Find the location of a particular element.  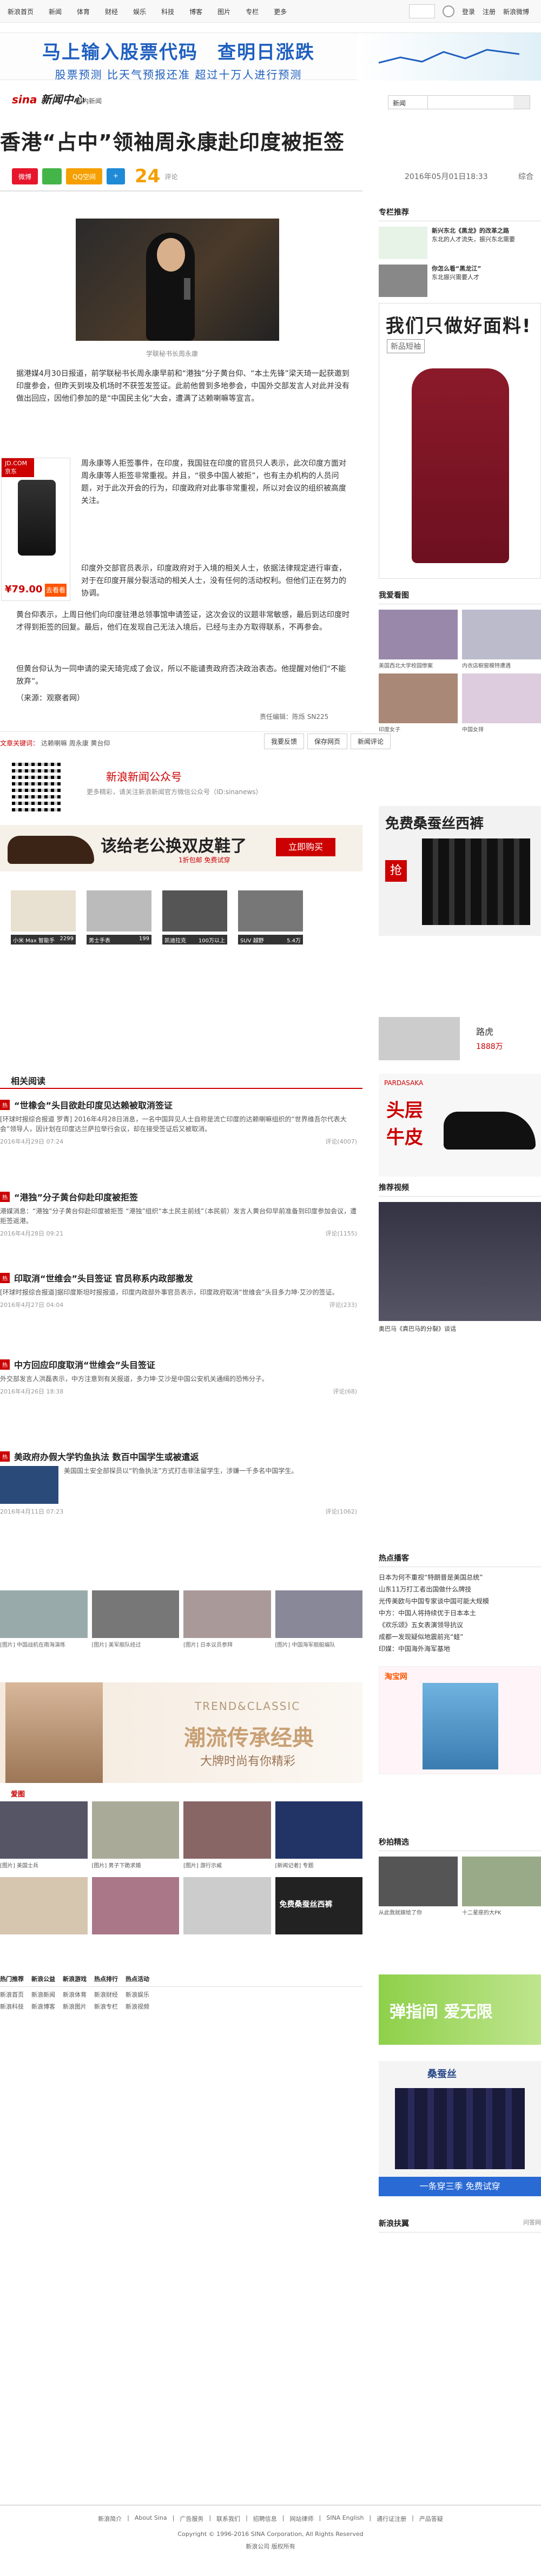

foot-tab: 热门推荐 is located at coordinates (12, 1978).